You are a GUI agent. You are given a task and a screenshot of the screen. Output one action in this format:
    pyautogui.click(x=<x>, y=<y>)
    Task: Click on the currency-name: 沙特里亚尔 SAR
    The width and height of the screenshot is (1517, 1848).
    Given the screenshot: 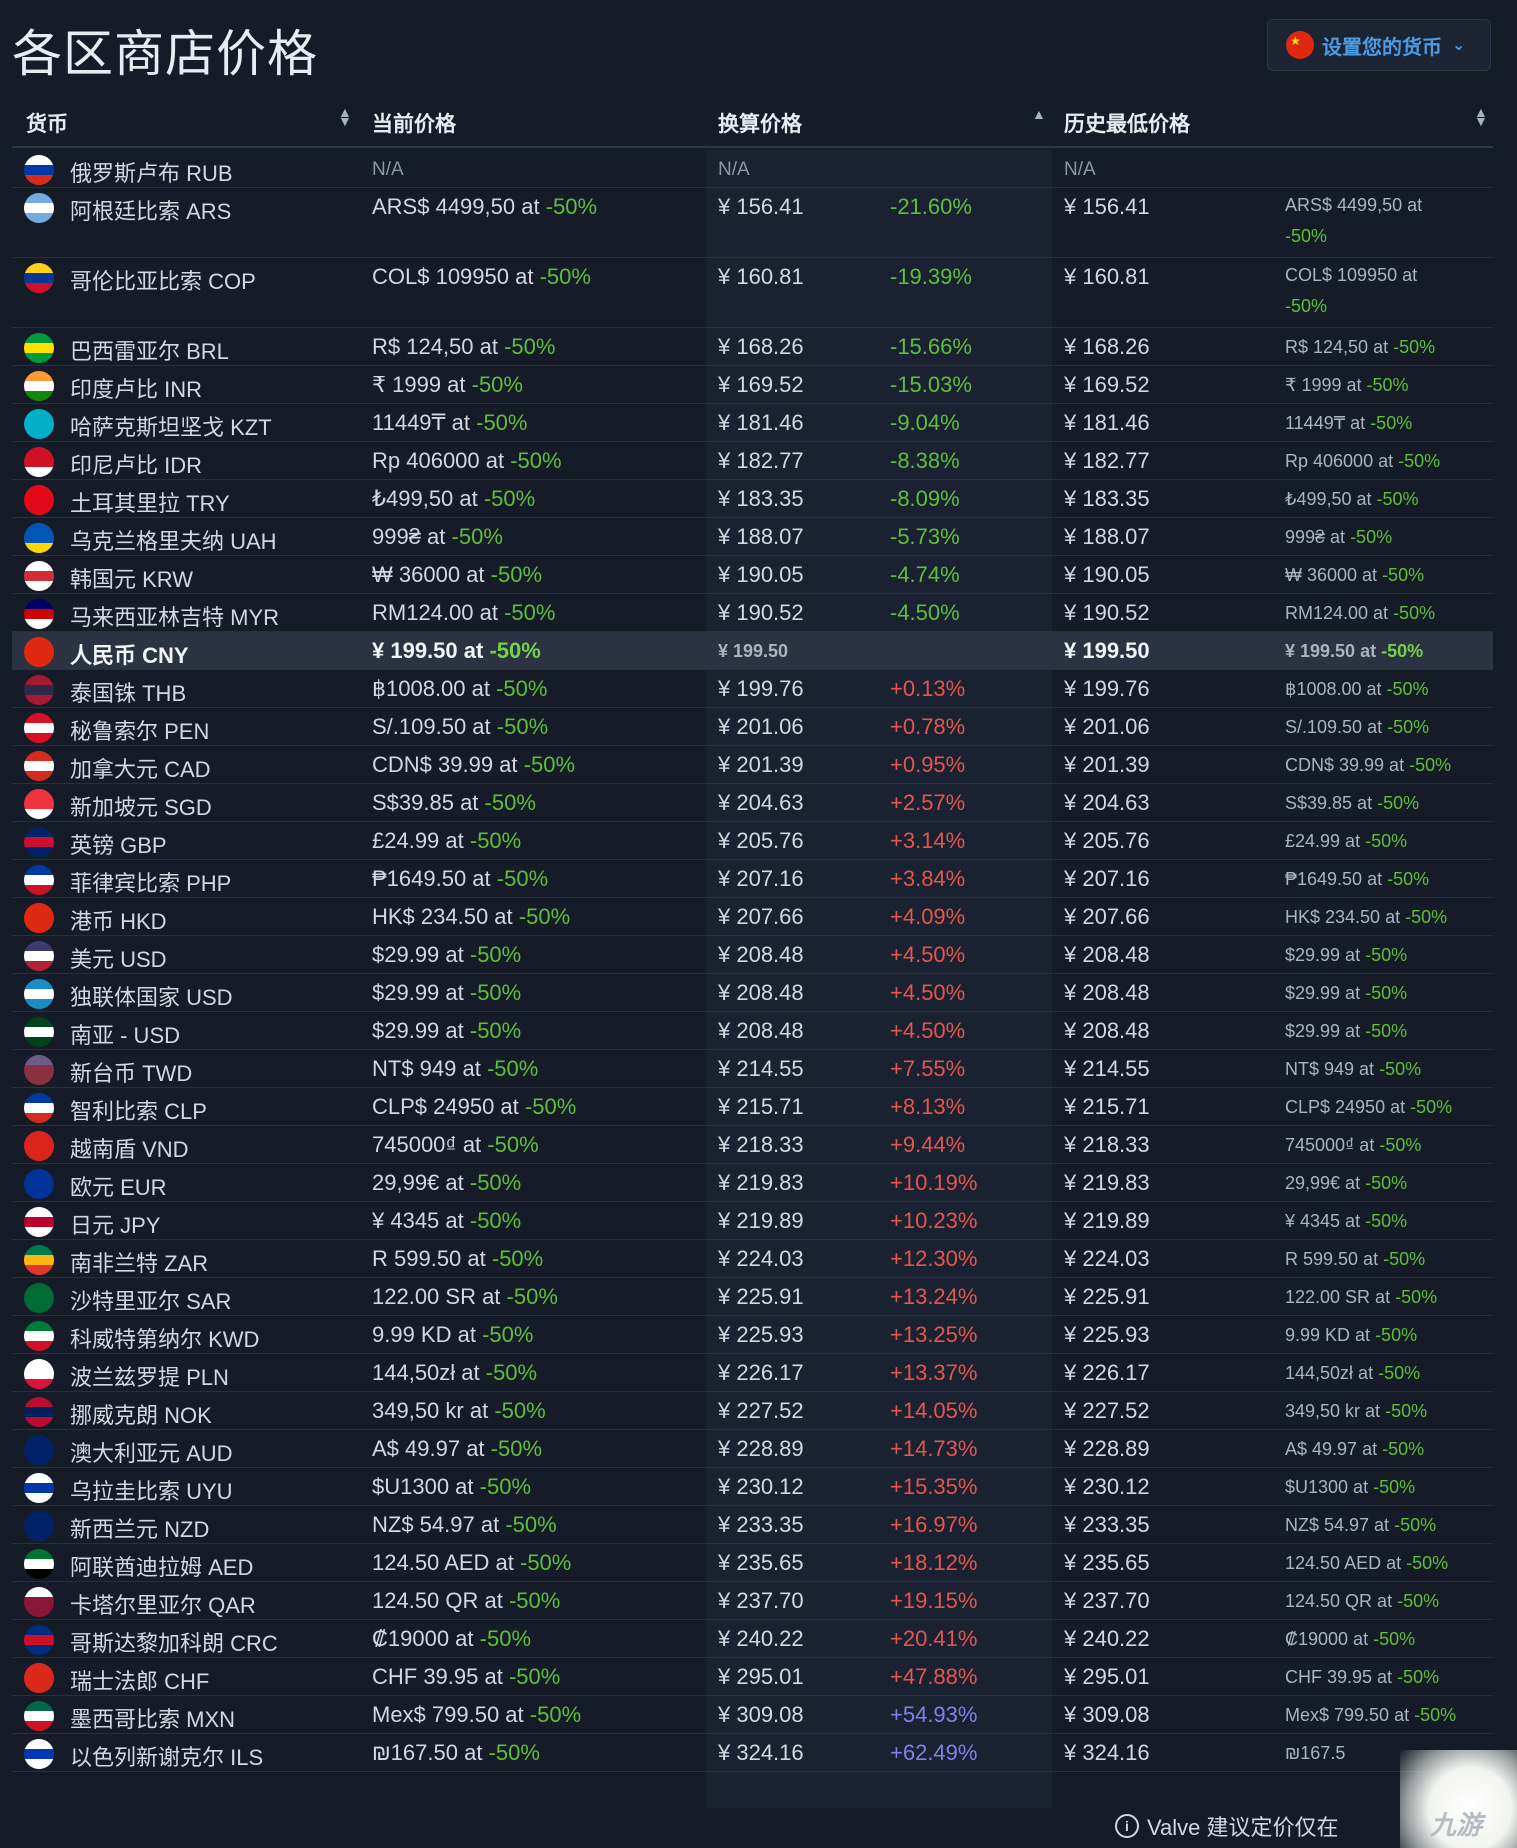 What is the action you would take?
    pyautogui.click(x=151, y=1301)
    